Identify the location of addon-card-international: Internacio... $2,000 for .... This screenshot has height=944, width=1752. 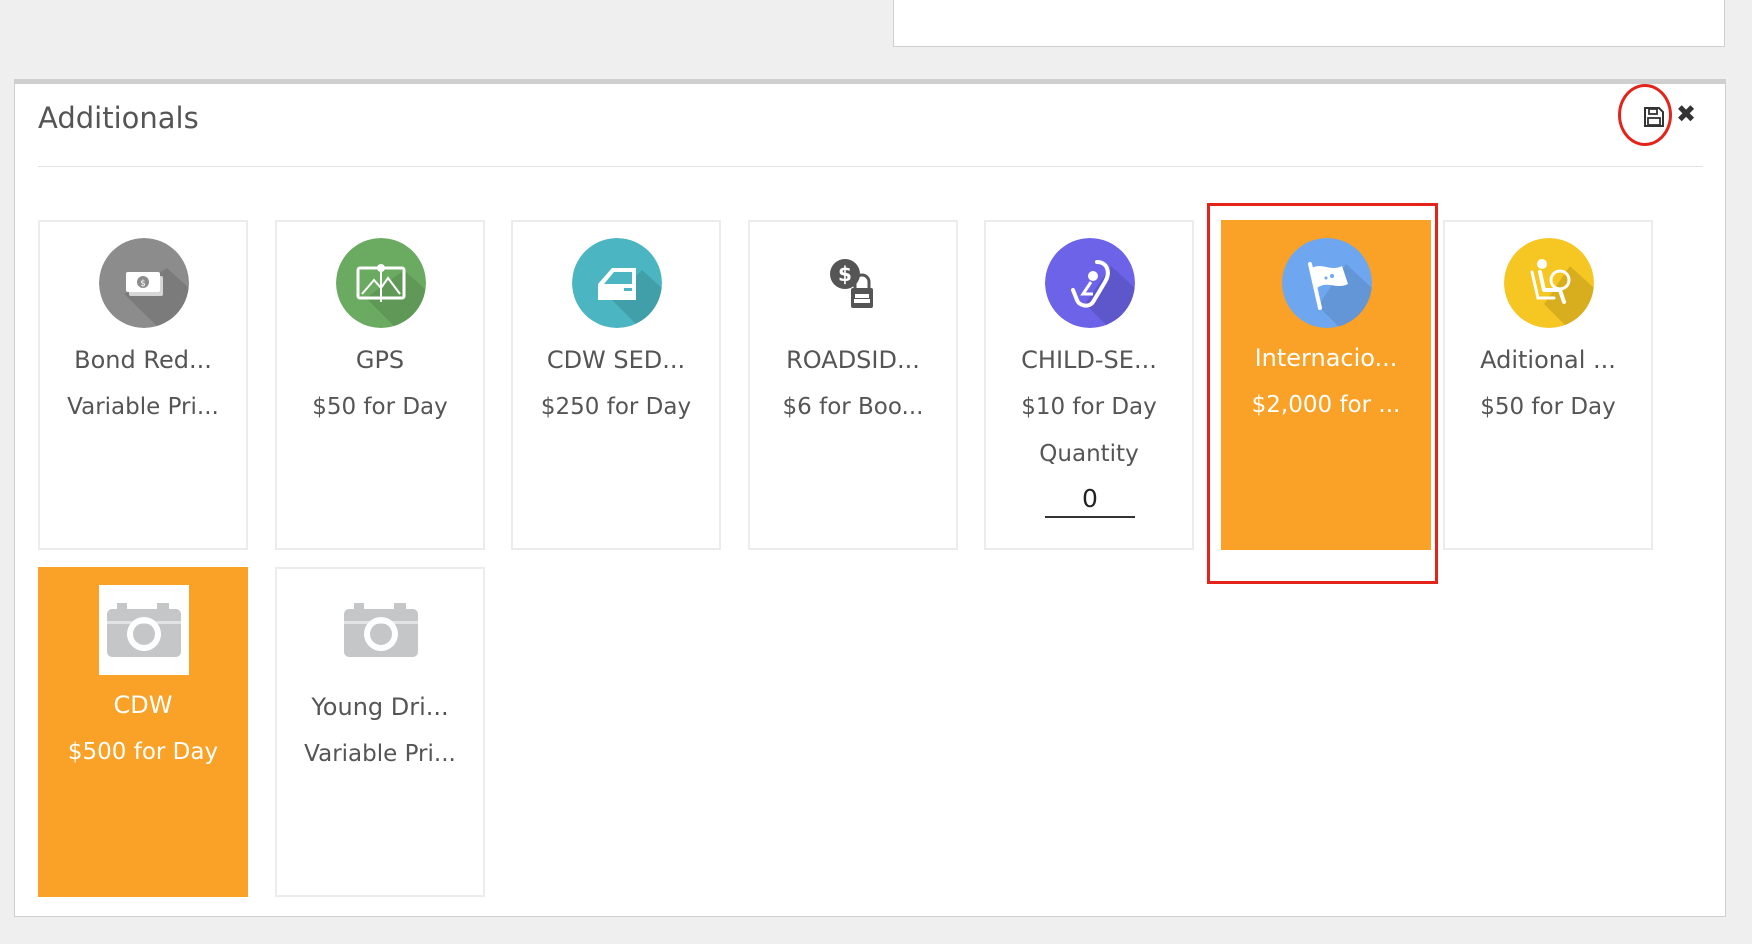
(1326, 385).